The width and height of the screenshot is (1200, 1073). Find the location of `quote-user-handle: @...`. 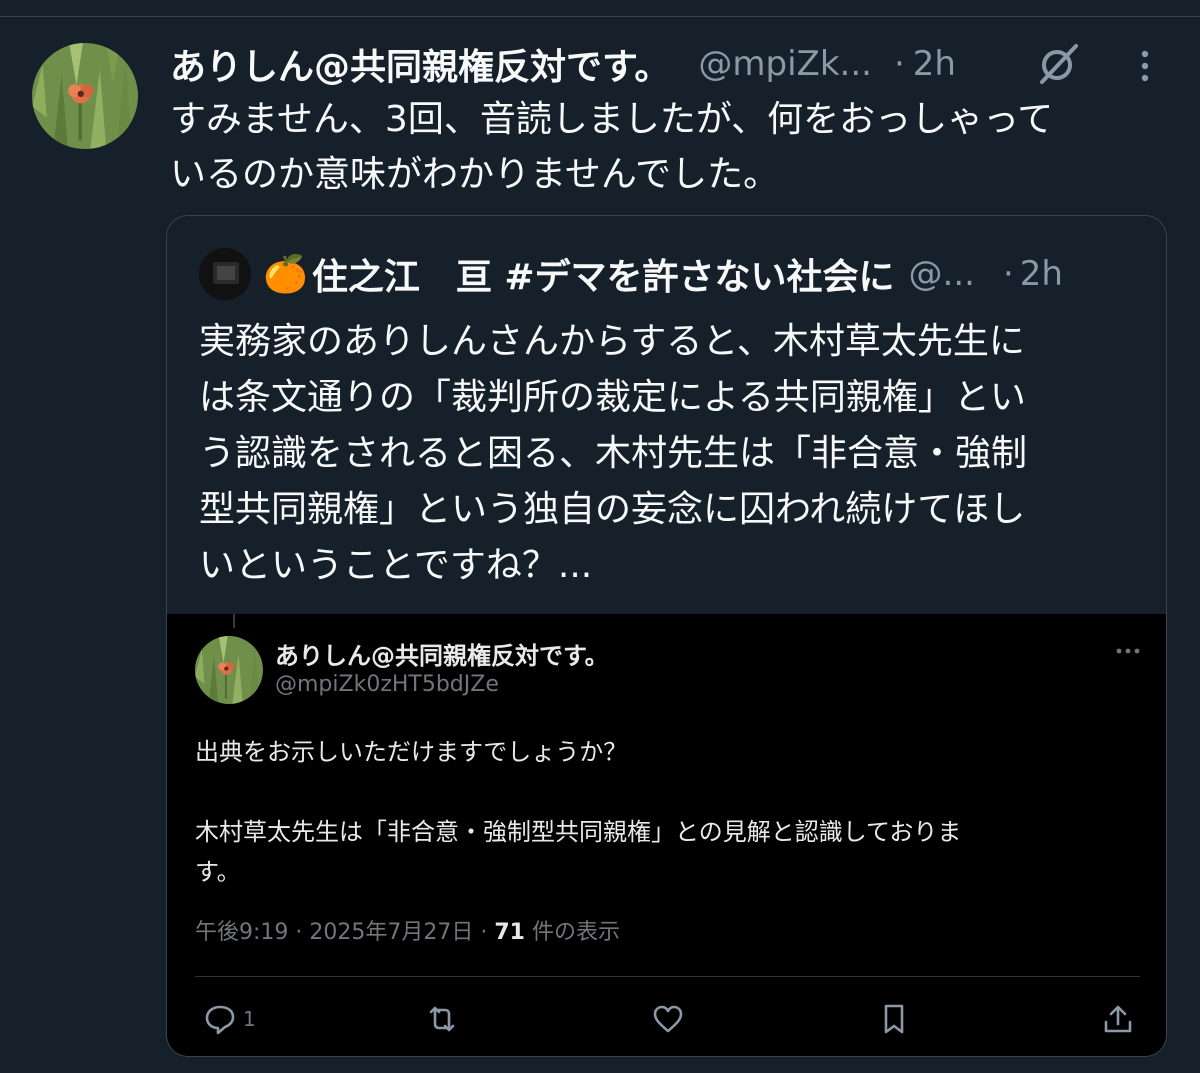

quote-user-handle: @... is located at coordinates (942, 274).